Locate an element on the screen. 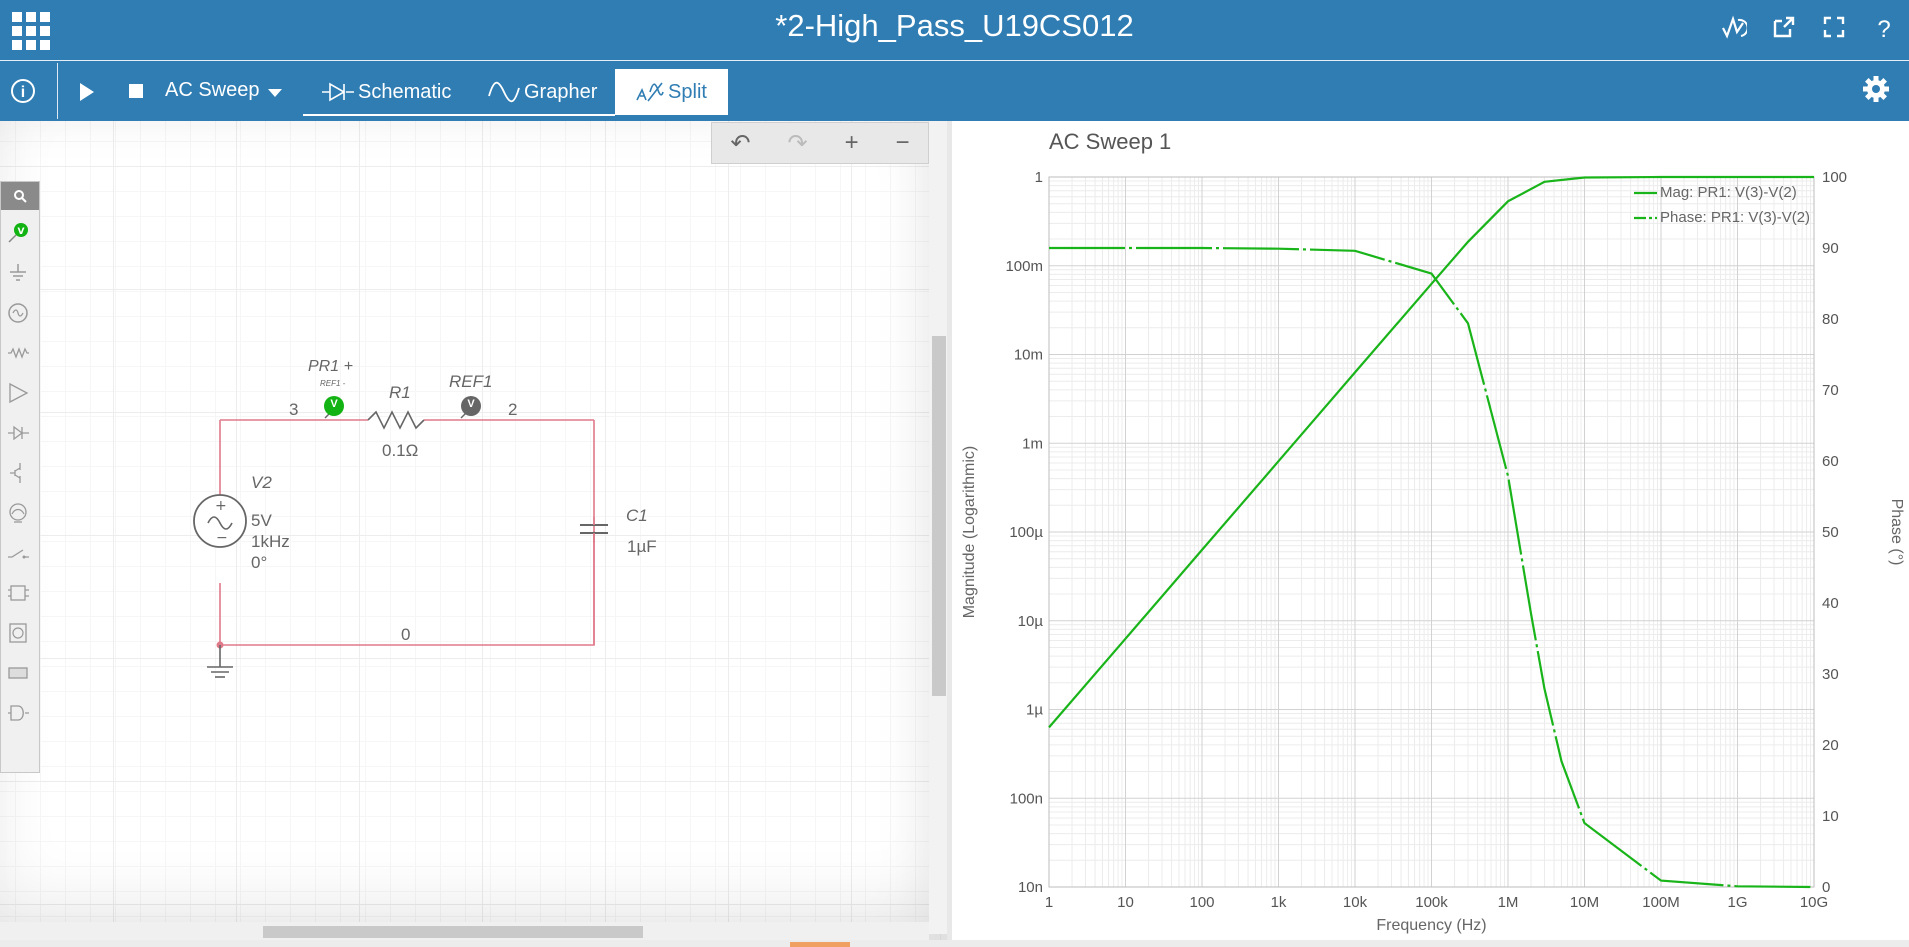  node-2-label: 2 is located at coordinates (513, 409).